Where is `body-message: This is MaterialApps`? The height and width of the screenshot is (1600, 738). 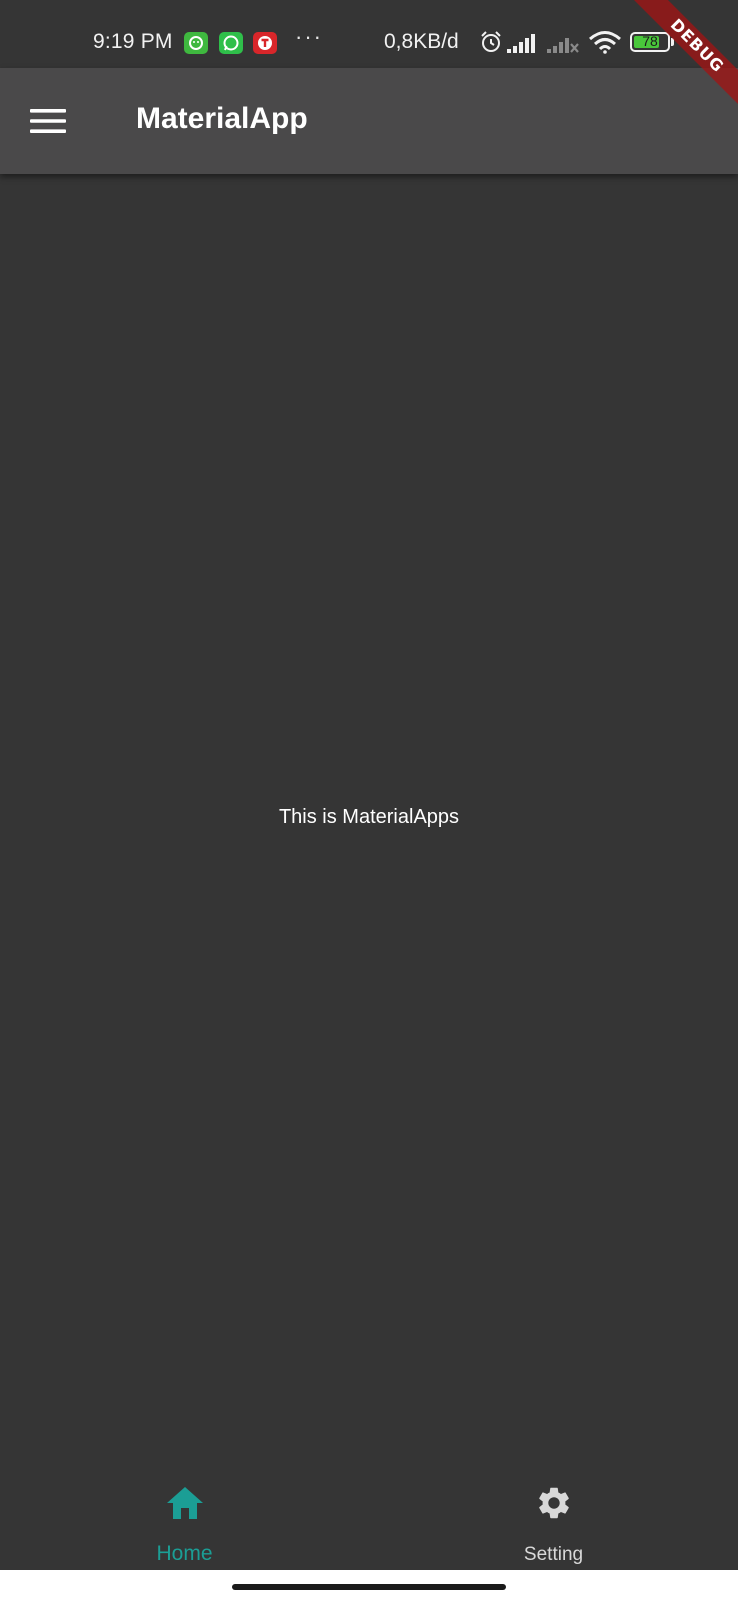
body-message: This is MaterialApps is located at coordinates (369, 817).